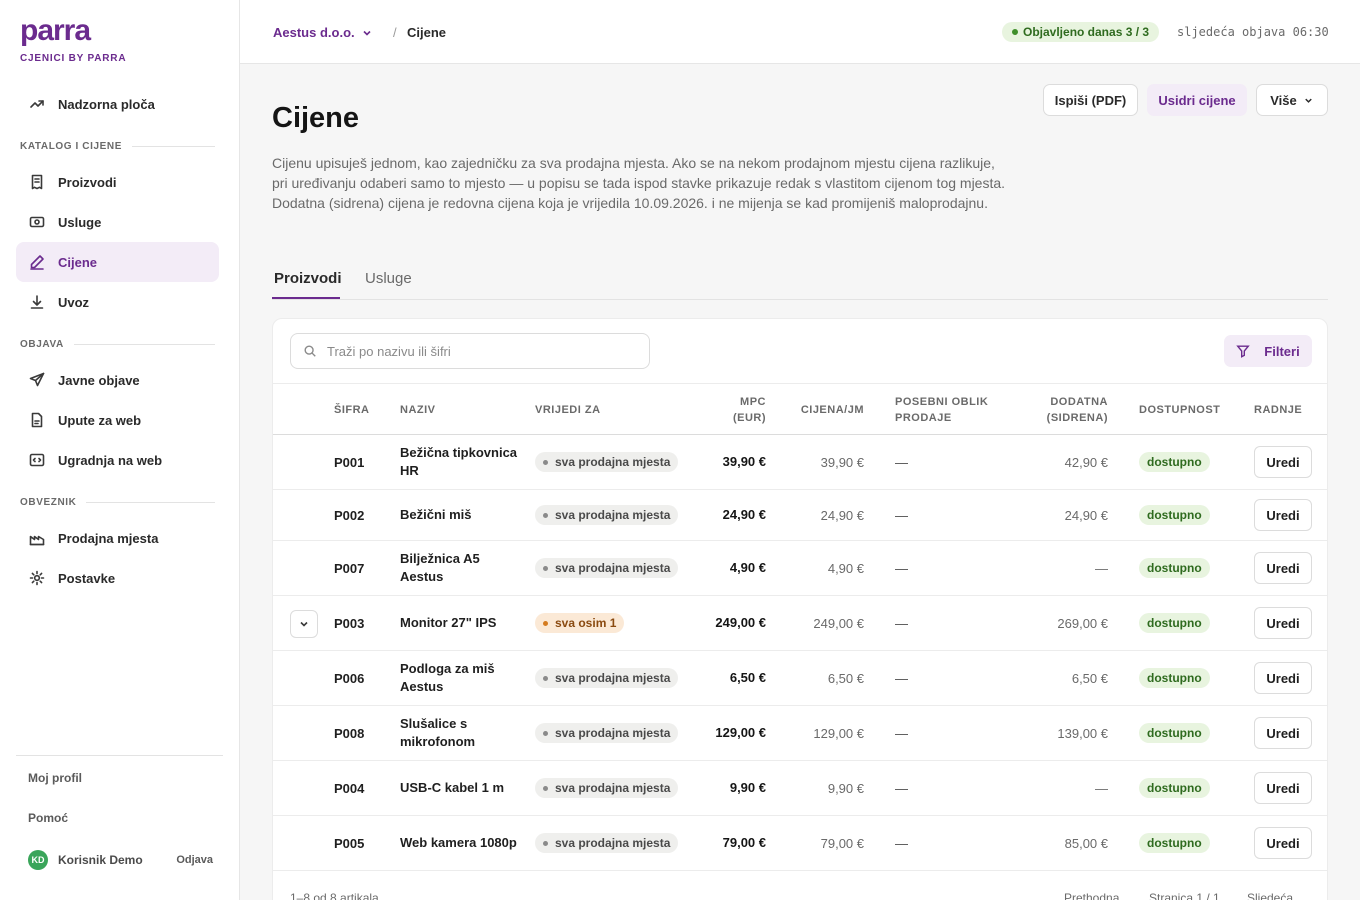 This screenshot has width=1360, height=900. I want to click on column-header-actions: RADNJE, so click(1278, 410).